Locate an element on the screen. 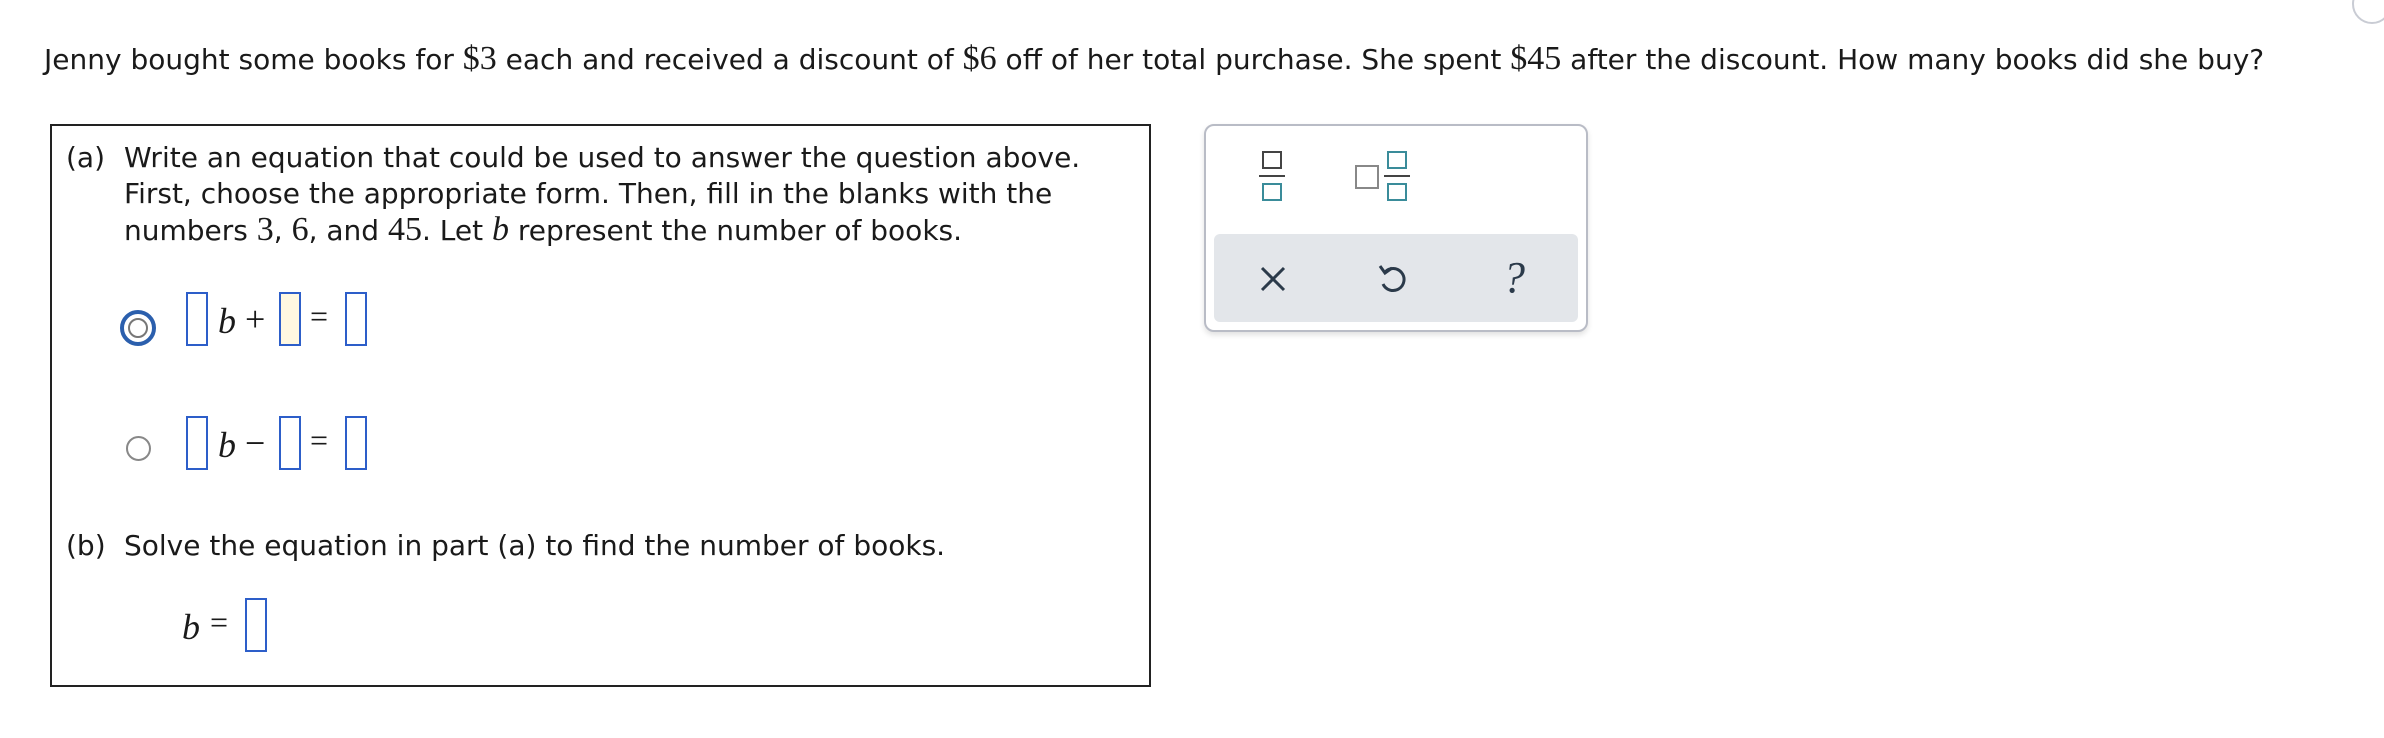 The height and width of the screenshot is (738, 2384). discount-amount: $6 is located at coordinates (979, 58).